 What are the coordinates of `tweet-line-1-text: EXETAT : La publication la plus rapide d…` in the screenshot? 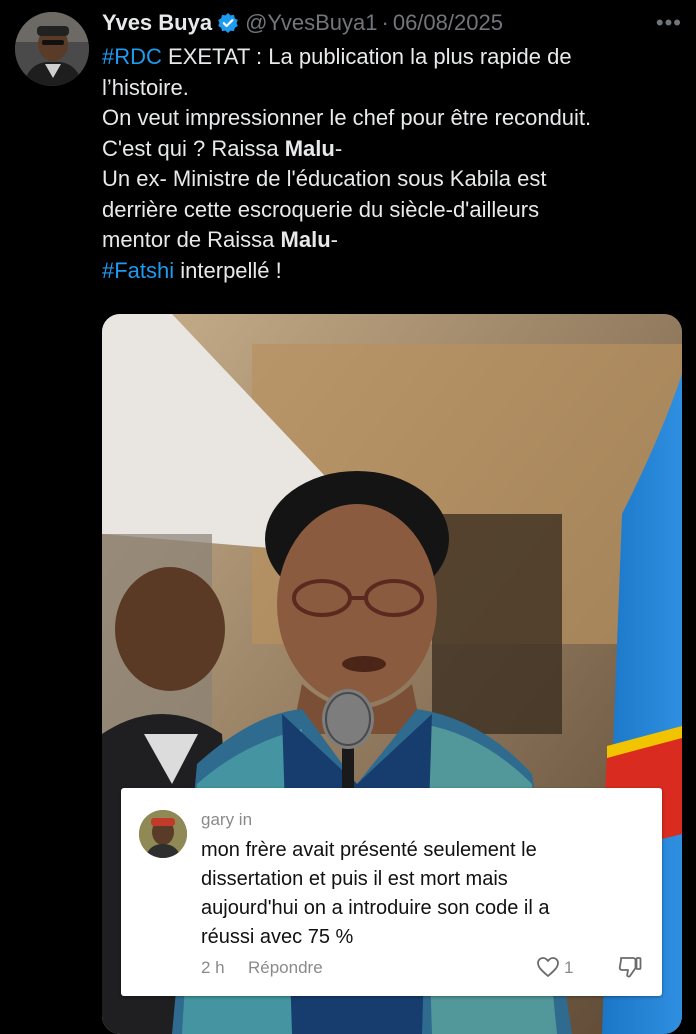 It's located at (366, 56).